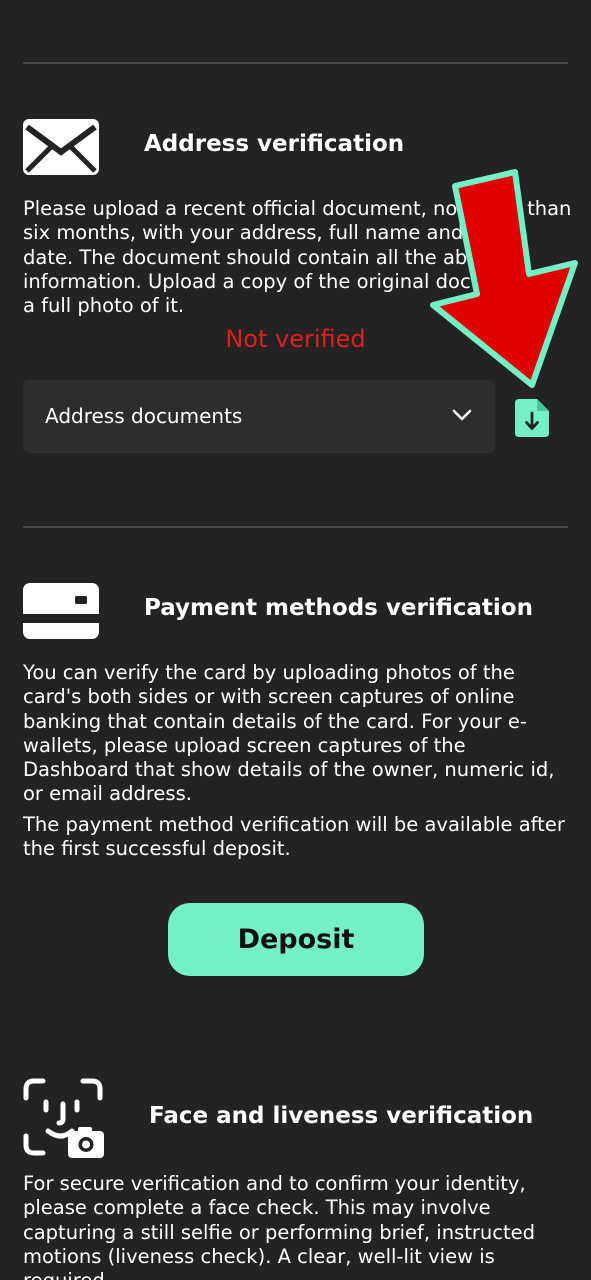 Image resolution: width=591 pixels, height=1280 pixels. I want to click on file-download-icon, so click(532, 418).